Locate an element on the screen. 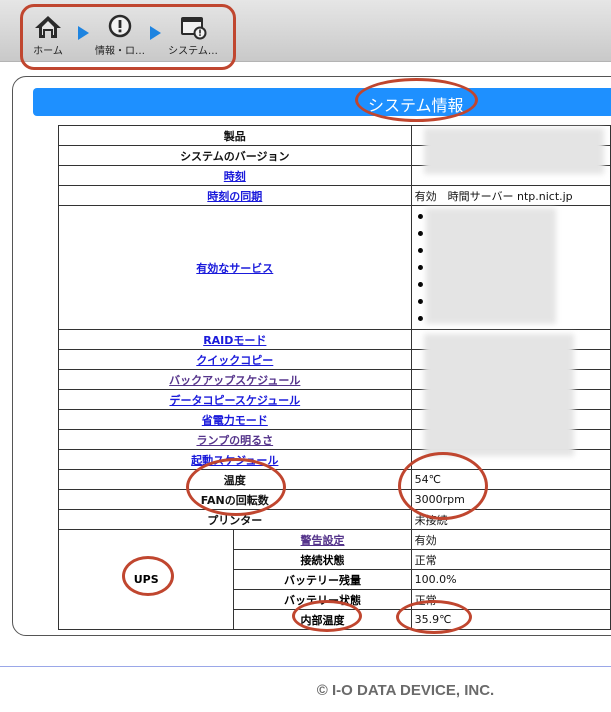 This screenshot has height=712, width=611. ups-warning-settings-link: 警告設定 is located at coordinates (323, 540).